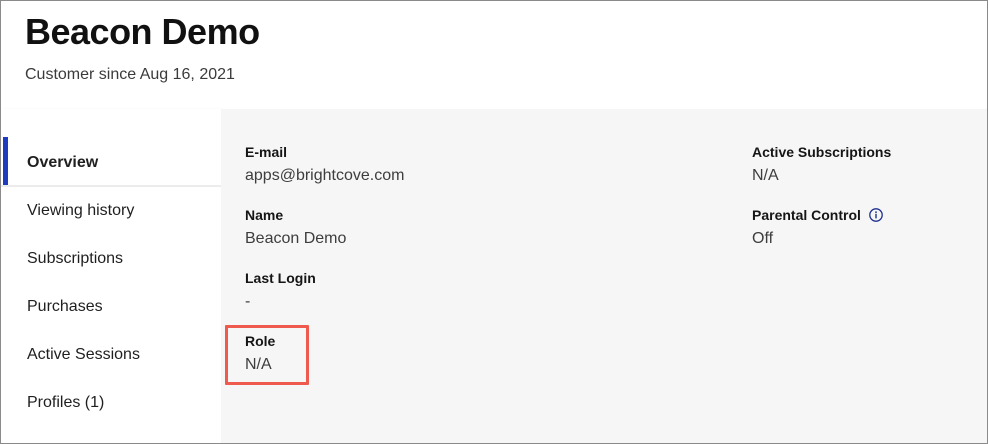  I want to click on name-field: Name Beacon Demo, so click(295, 227).